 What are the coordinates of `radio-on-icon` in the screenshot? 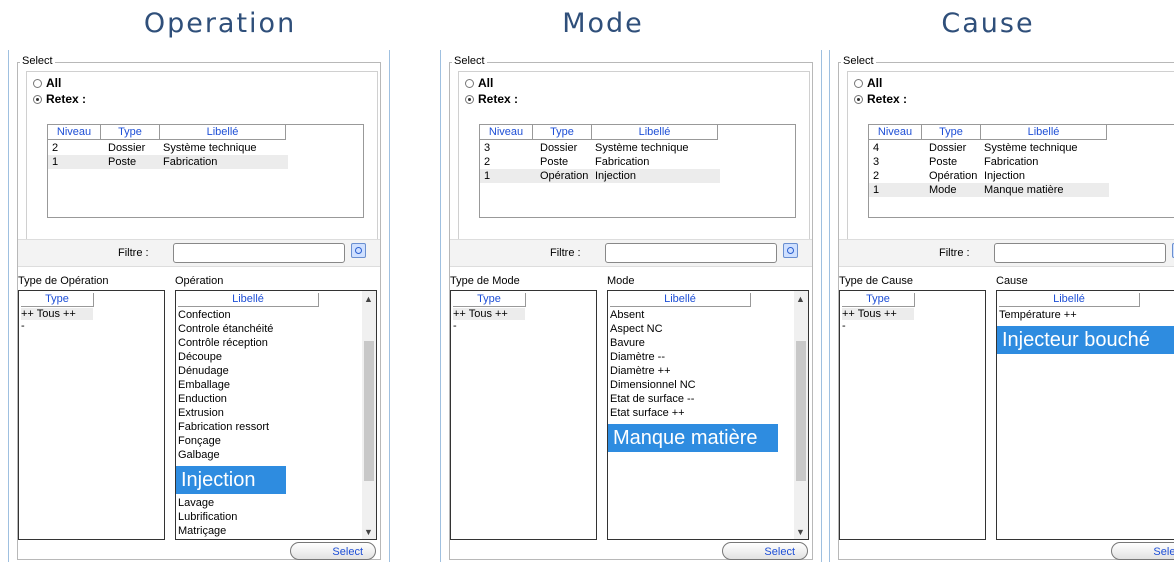 It's located at (858, 99).